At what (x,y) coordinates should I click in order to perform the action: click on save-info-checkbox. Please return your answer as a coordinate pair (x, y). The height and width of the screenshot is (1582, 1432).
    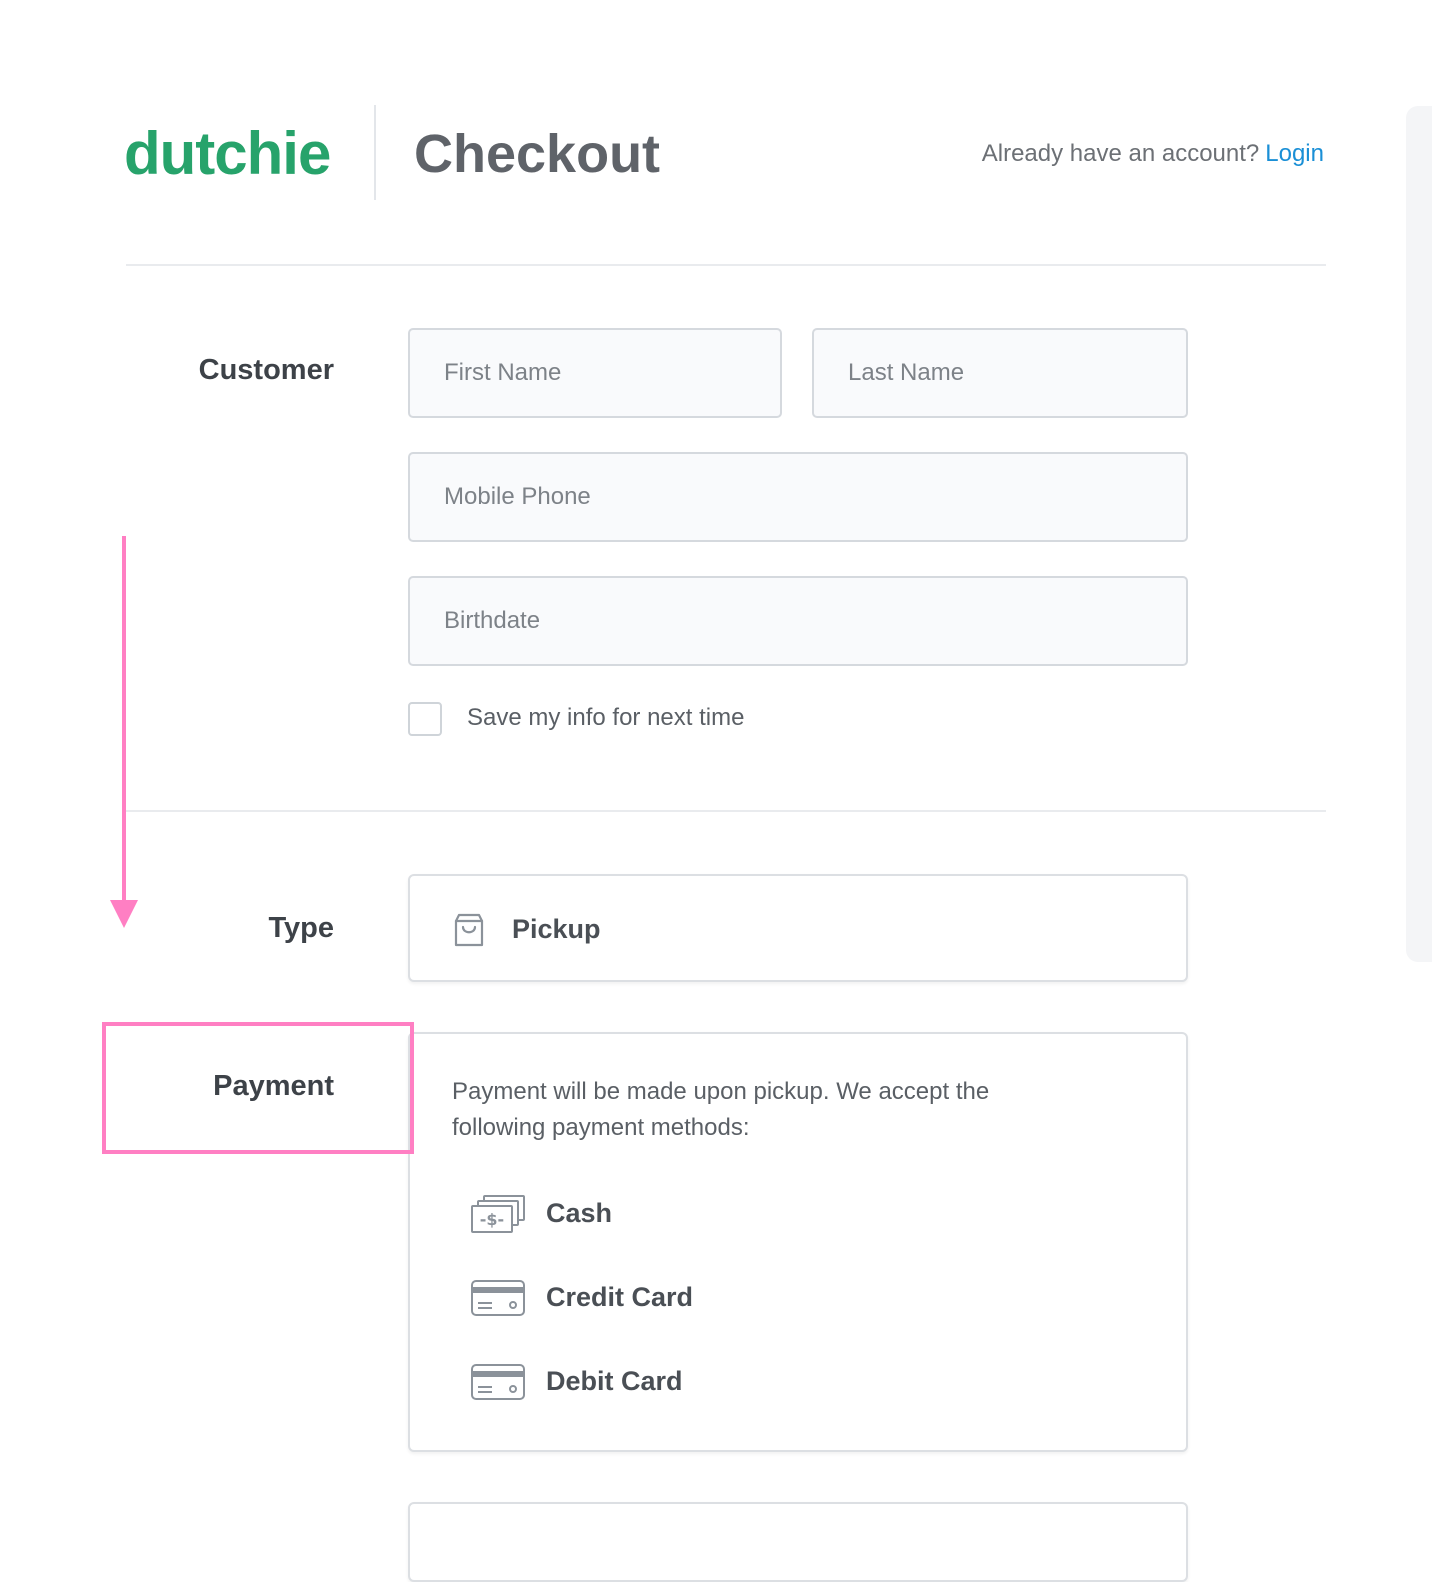
    Looking at the image, I should click on (425, 719).